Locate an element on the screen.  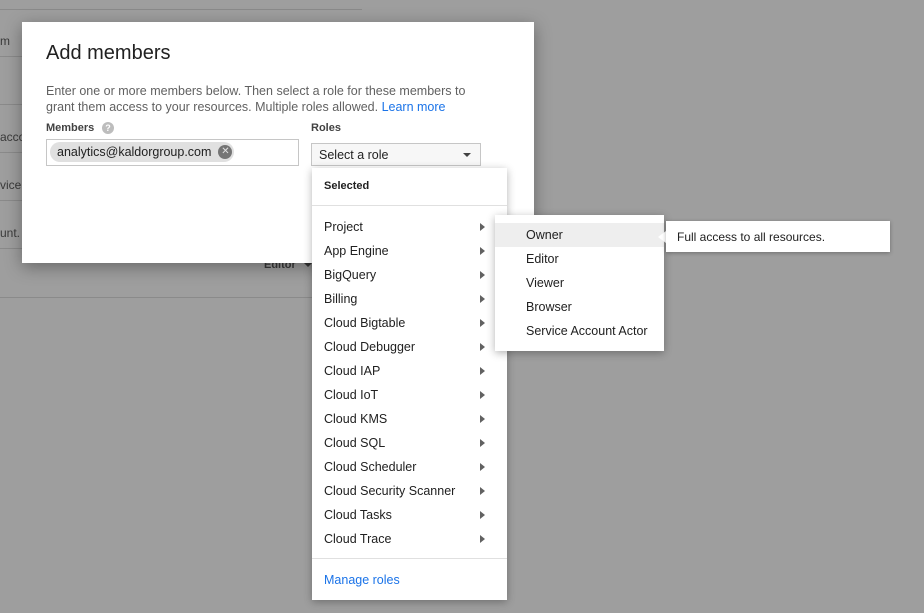
bg-text-fragment: vice is located at coordinates (11, 185).